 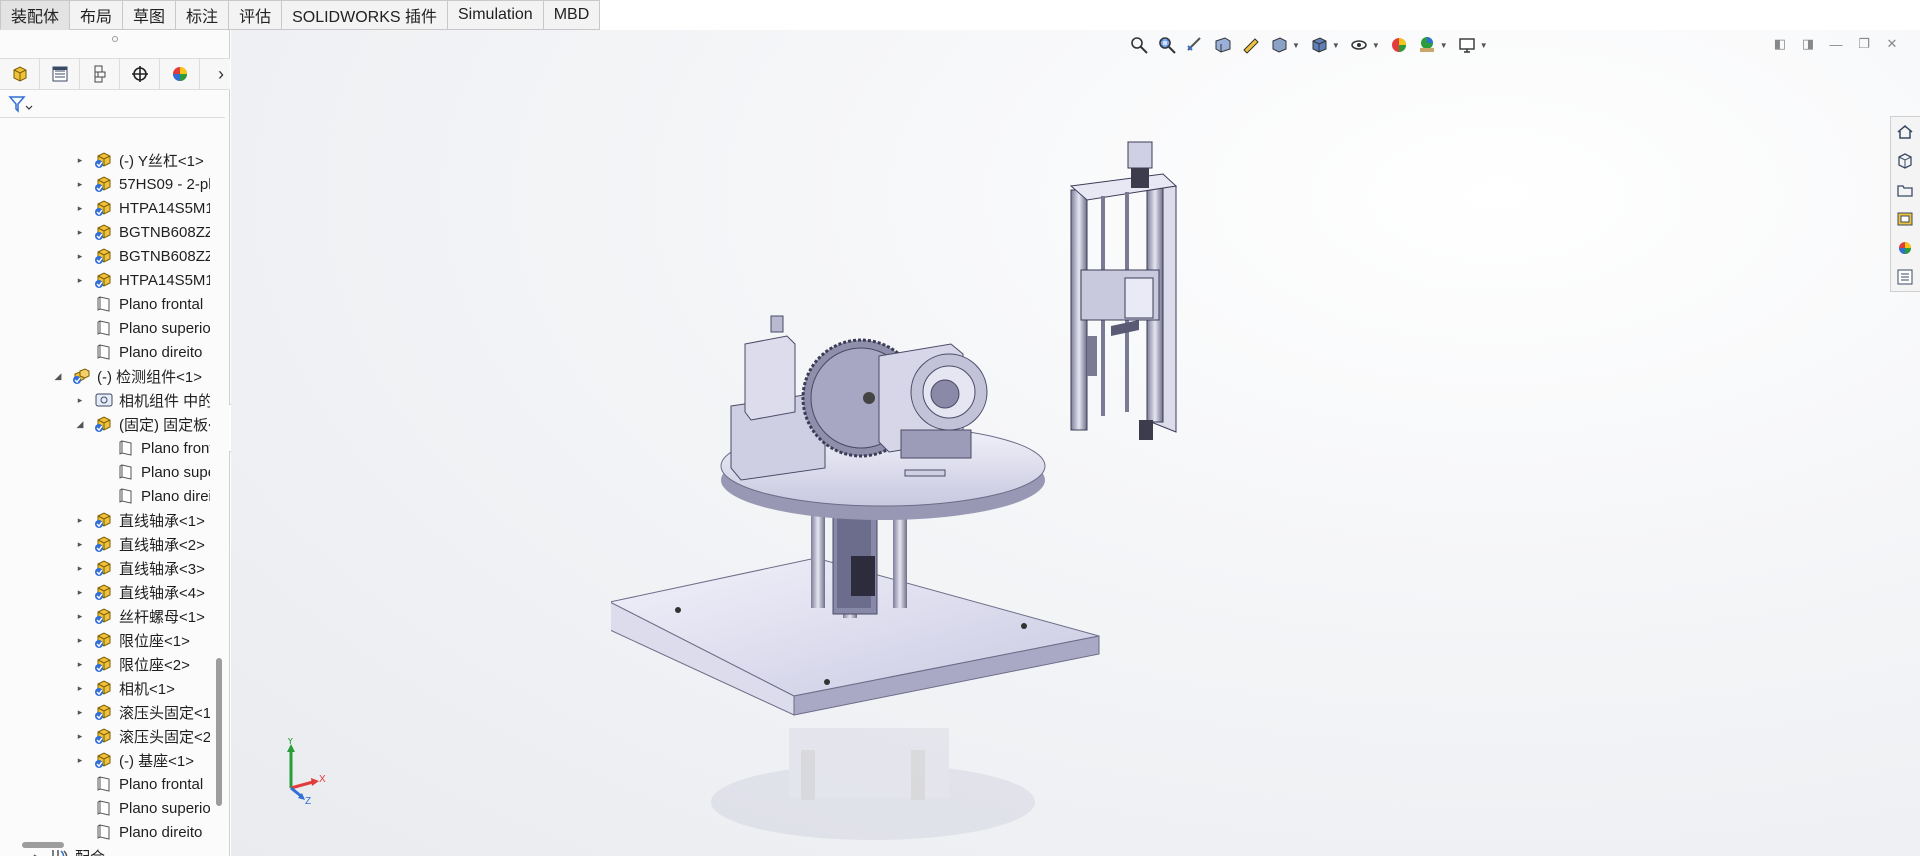 I want to click on tree-item: ▸ 直线轴承<4>, so click(x=105, y=592).